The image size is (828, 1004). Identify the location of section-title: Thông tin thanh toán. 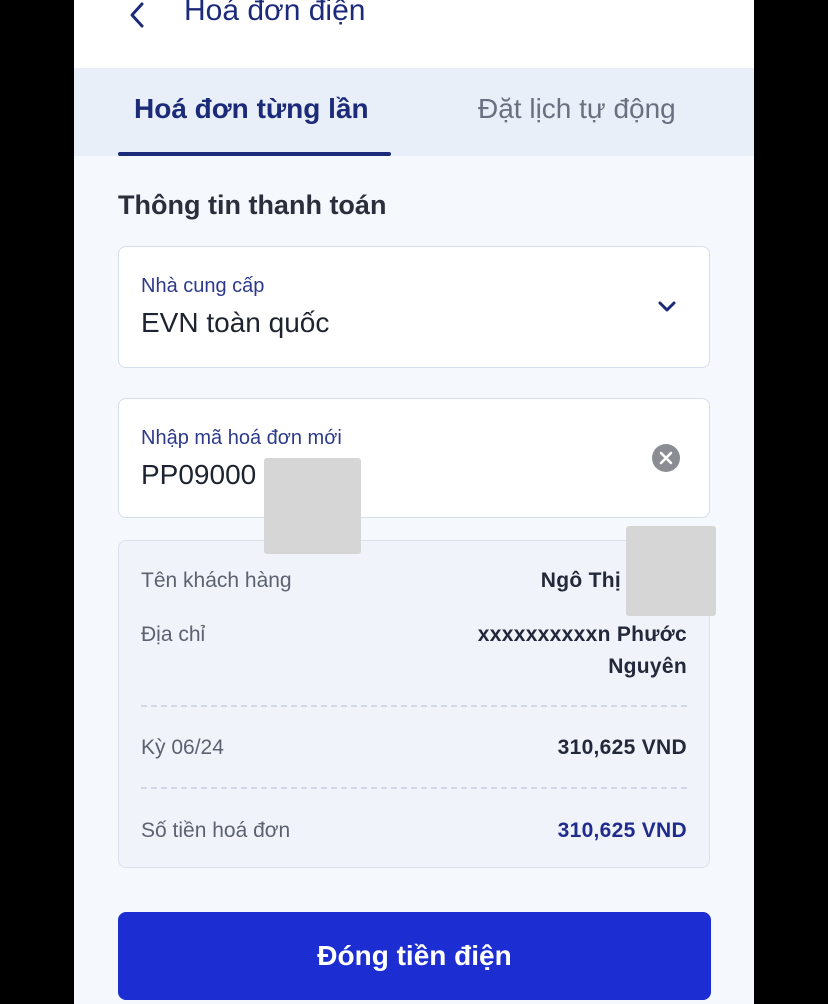
(252, 205).